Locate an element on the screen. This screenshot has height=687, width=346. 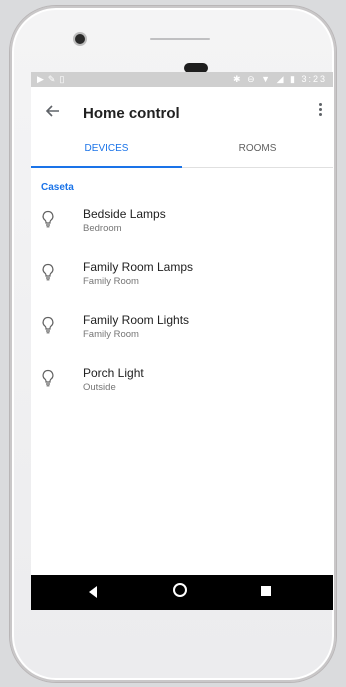
nav-home-icon is located at coordinates (180, 590).